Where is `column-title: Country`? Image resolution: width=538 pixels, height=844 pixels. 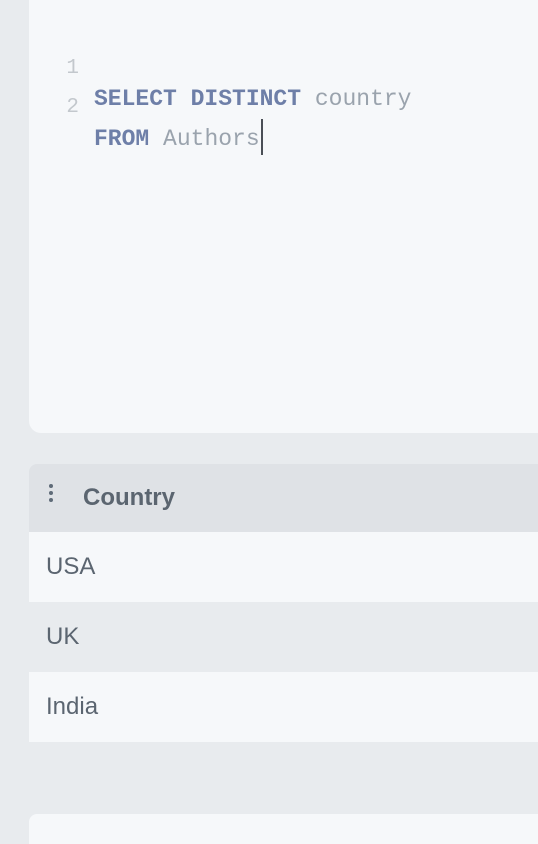 column-title: Country is located at coordinates (129, 497).